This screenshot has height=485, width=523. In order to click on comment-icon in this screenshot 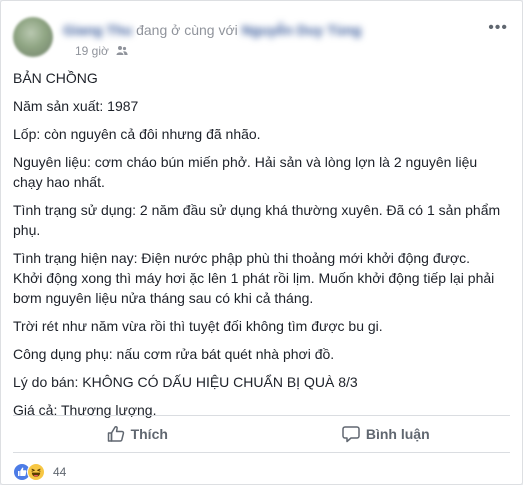, I will do `click(351, 433)`.